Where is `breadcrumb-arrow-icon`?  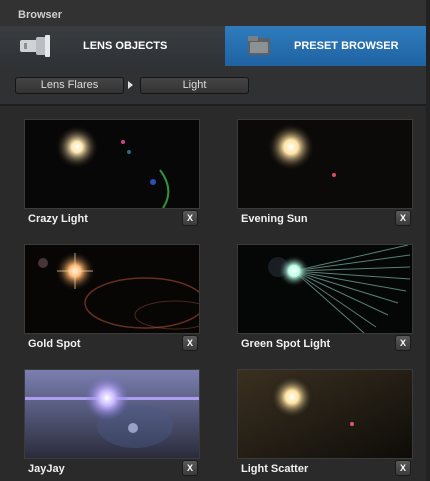 breadcrumb-arrow-icon is located at coordinates (130, 85).